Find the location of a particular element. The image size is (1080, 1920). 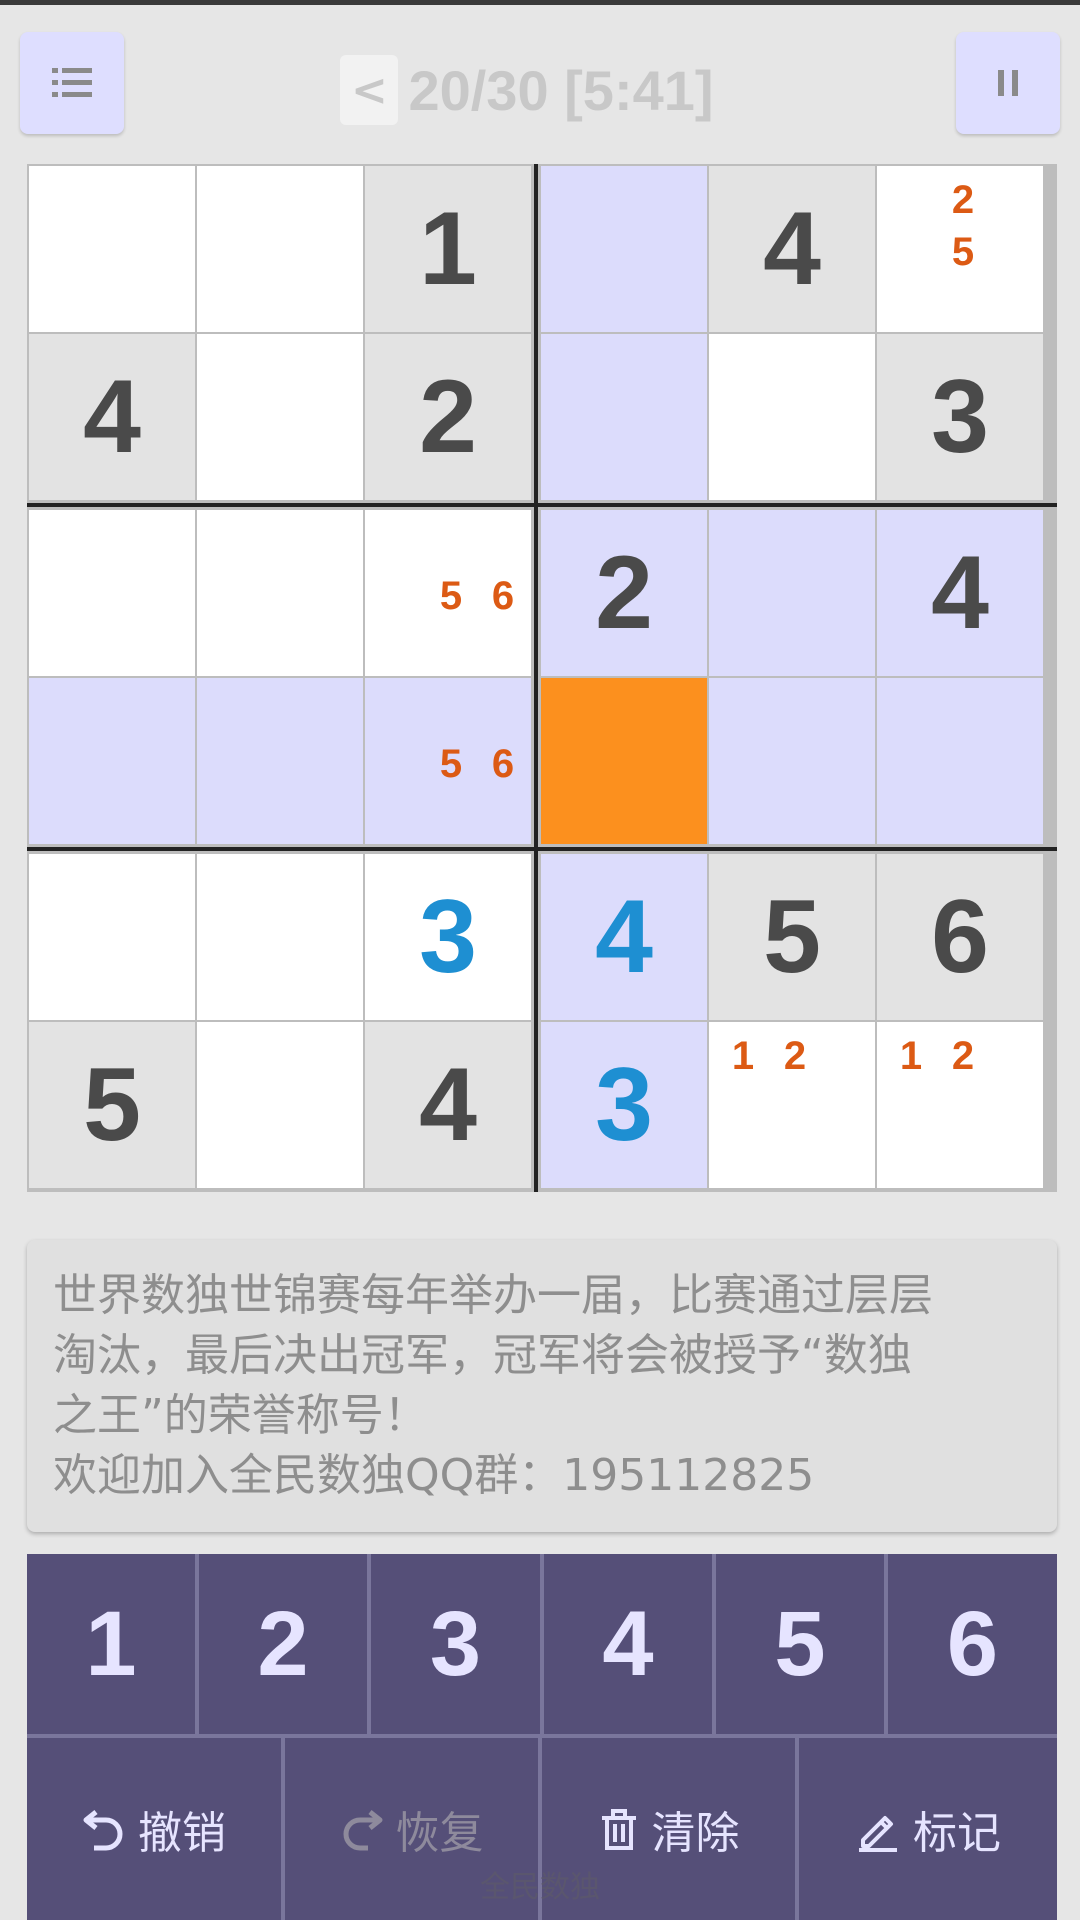

cell-r3-c2 is located at coordinates (280, 593).